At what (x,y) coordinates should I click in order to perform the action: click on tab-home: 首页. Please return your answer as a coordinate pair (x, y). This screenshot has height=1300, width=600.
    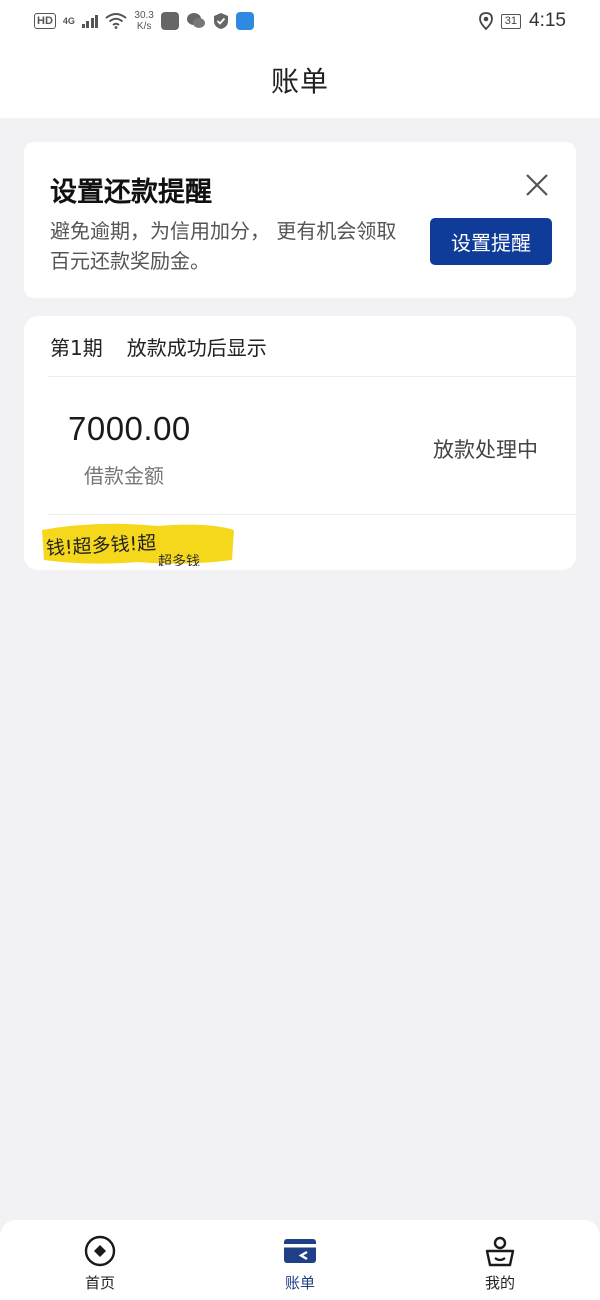
    Looking at the image, I should click on (100, 1260).